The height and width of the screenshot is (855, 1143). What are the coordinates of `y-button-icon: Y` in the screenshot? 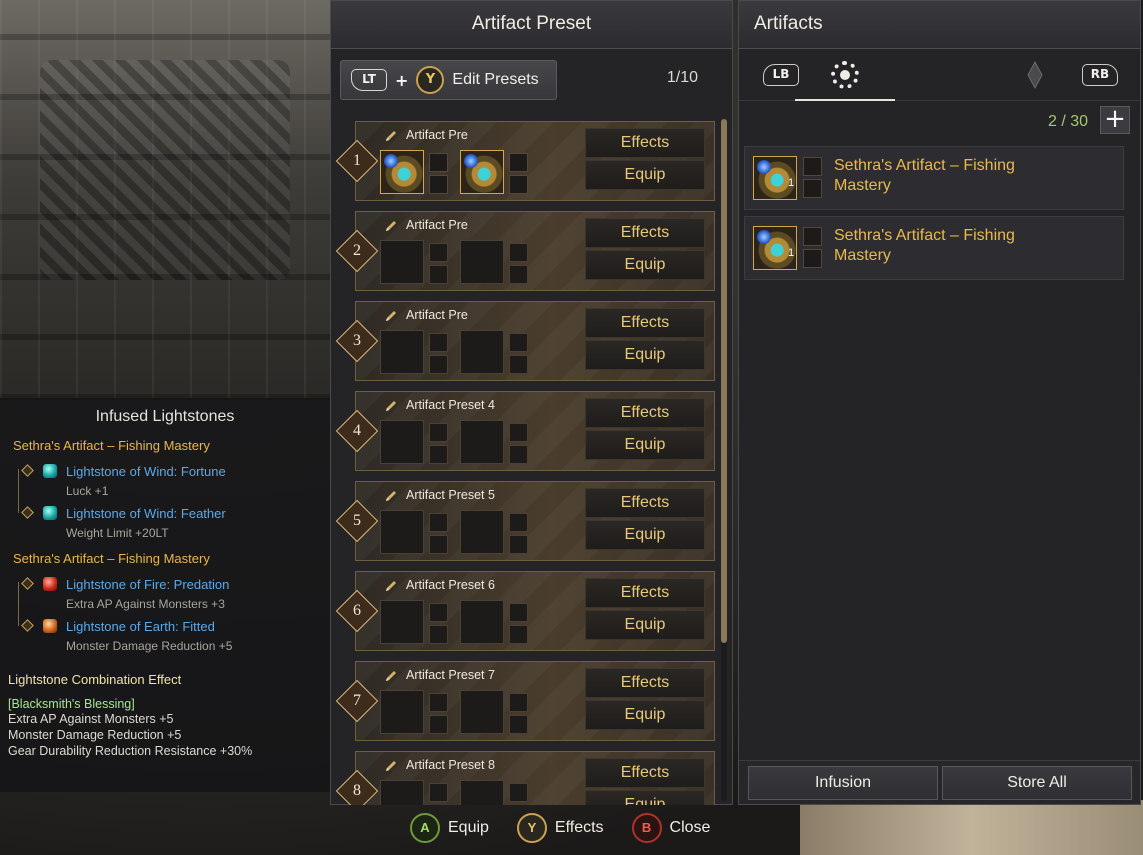 It's located at (430, 80).